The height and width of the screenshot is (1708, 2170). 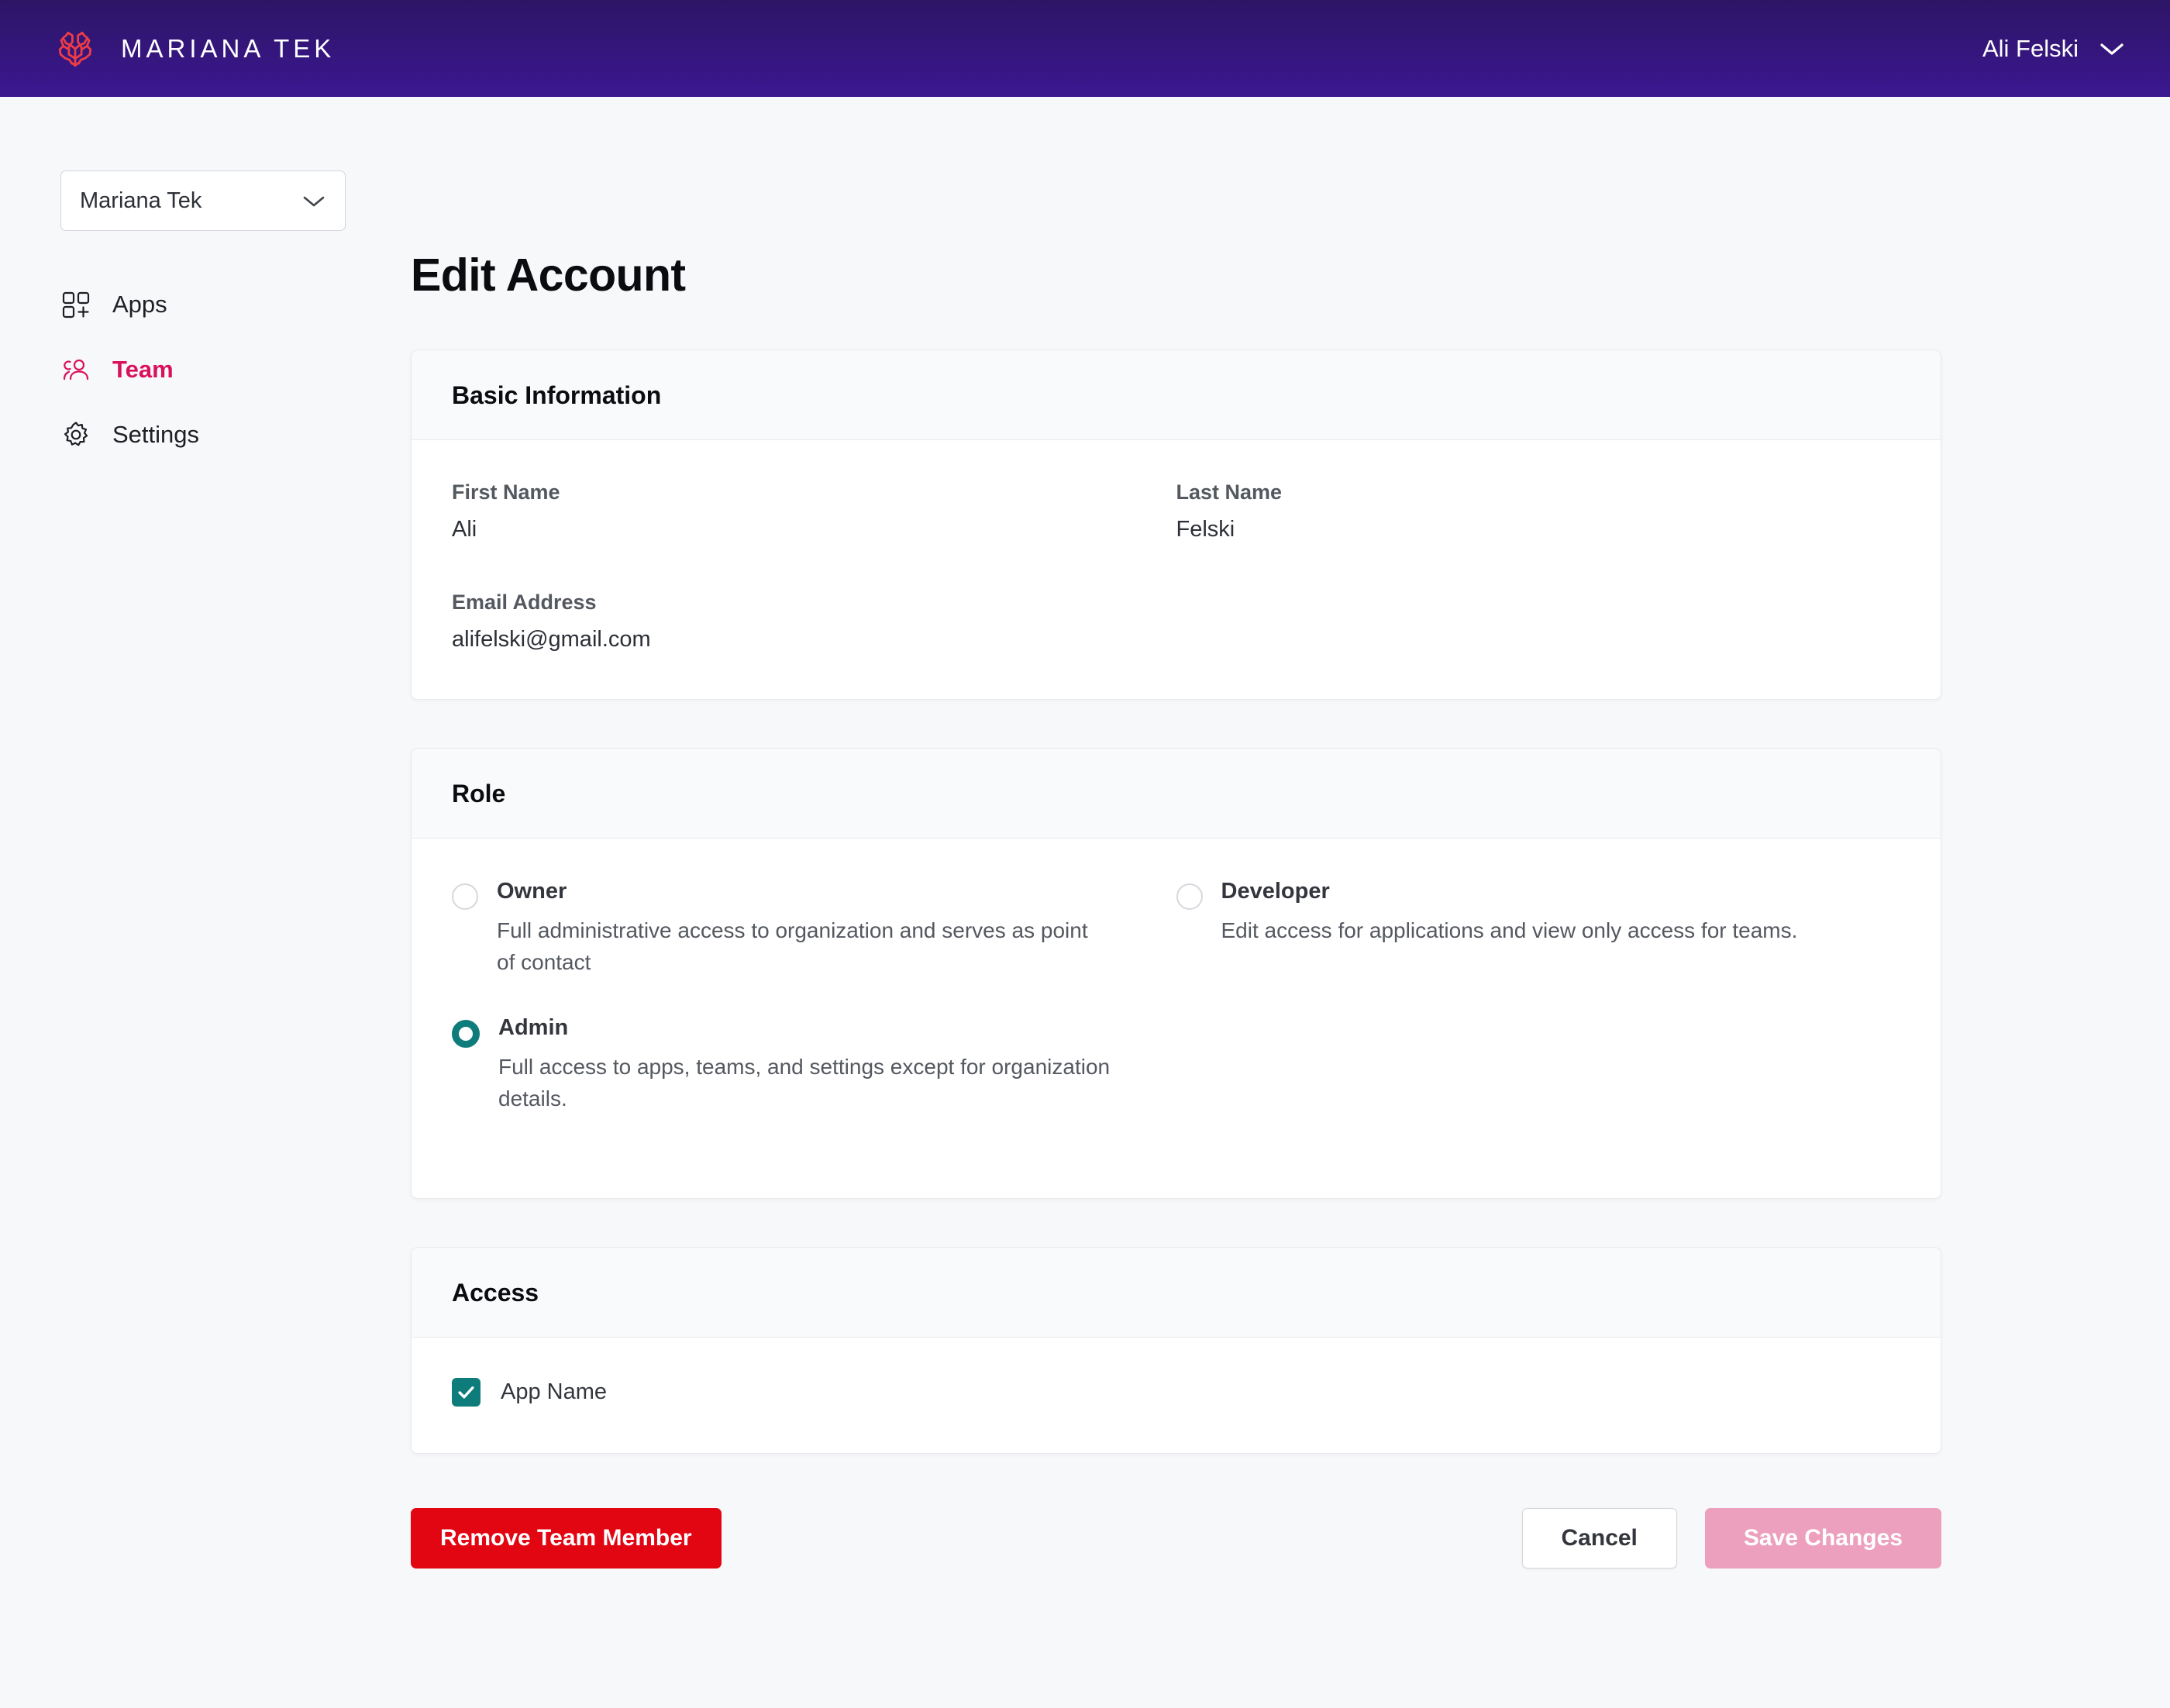 What do you see at coordinates (566, 1539) in the screenshot?
I see `remove-team-member-button: Remove Team Member` at bounding box center [566, 1539].